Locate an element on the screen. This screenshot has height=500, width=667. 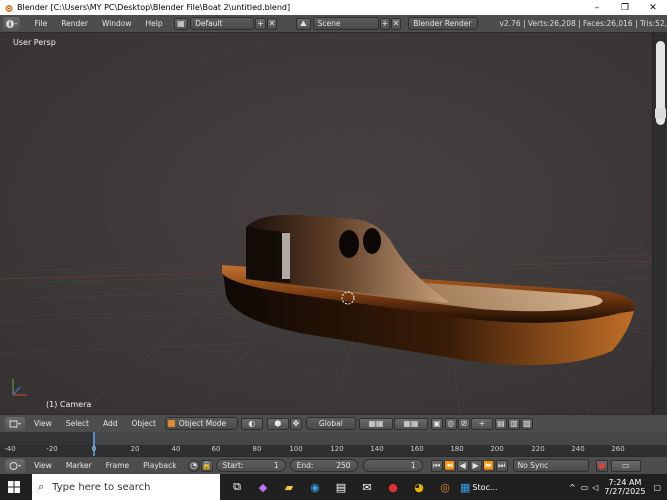
minimize-button: – is located at coordinates (597, 7).